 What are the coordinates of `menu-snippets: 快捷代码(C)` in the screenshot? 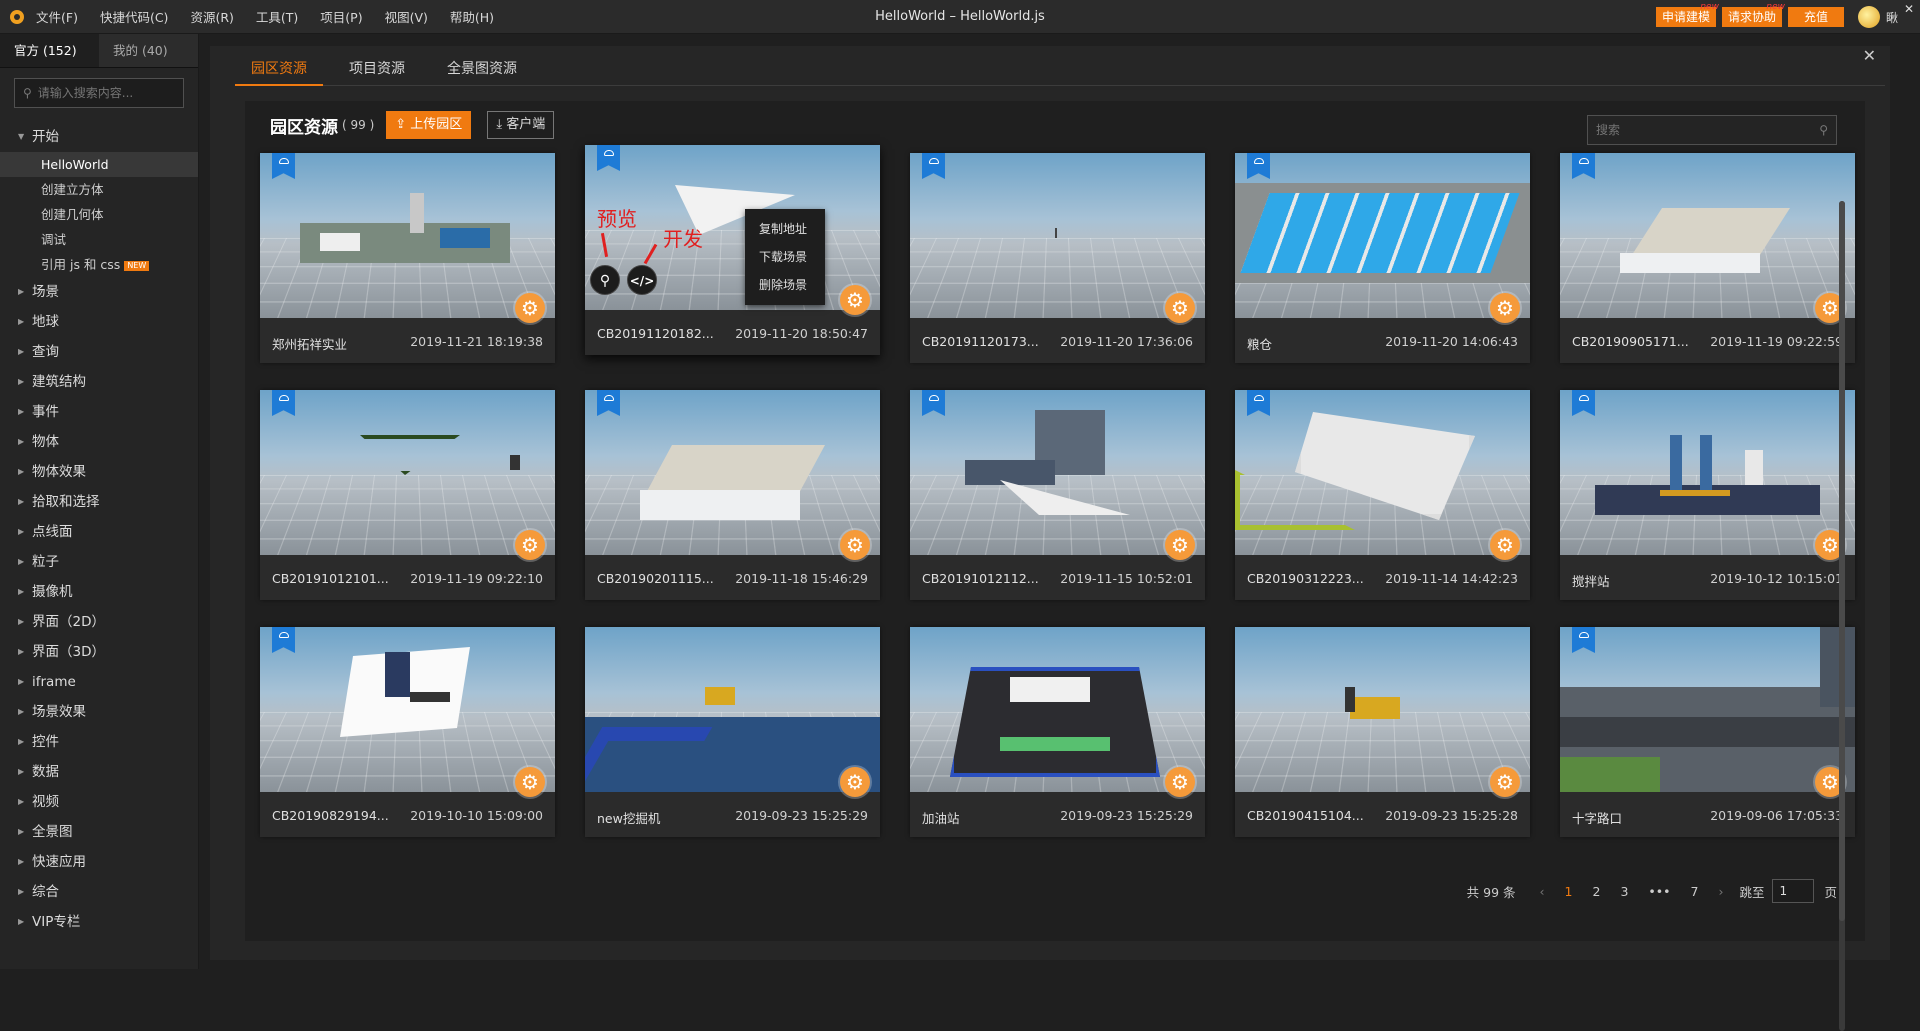 It's located at (134, 16).